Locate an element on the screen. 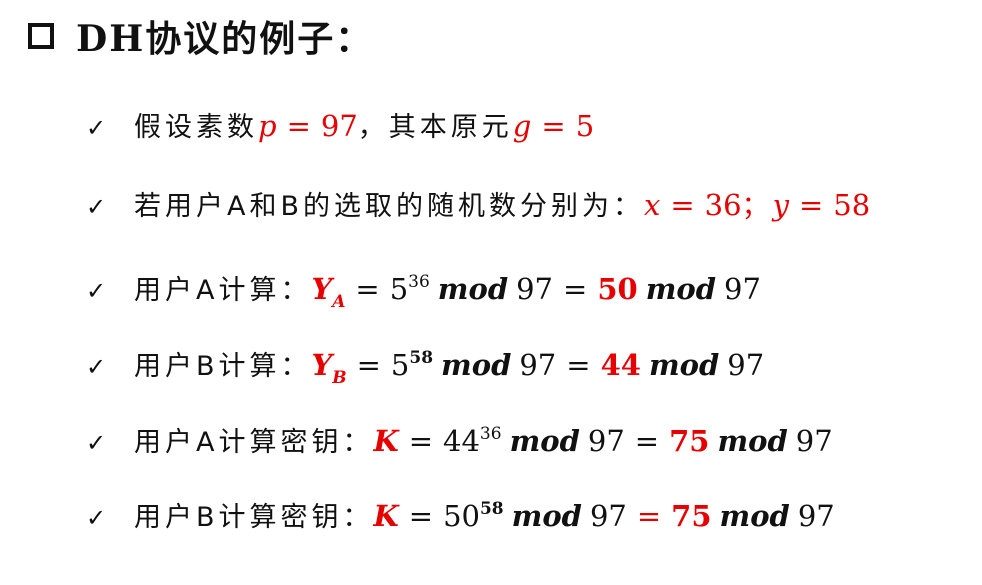 This screenshot has height=585, width=982. item-text: 用户A计算： is located at coordinates (223, 290).